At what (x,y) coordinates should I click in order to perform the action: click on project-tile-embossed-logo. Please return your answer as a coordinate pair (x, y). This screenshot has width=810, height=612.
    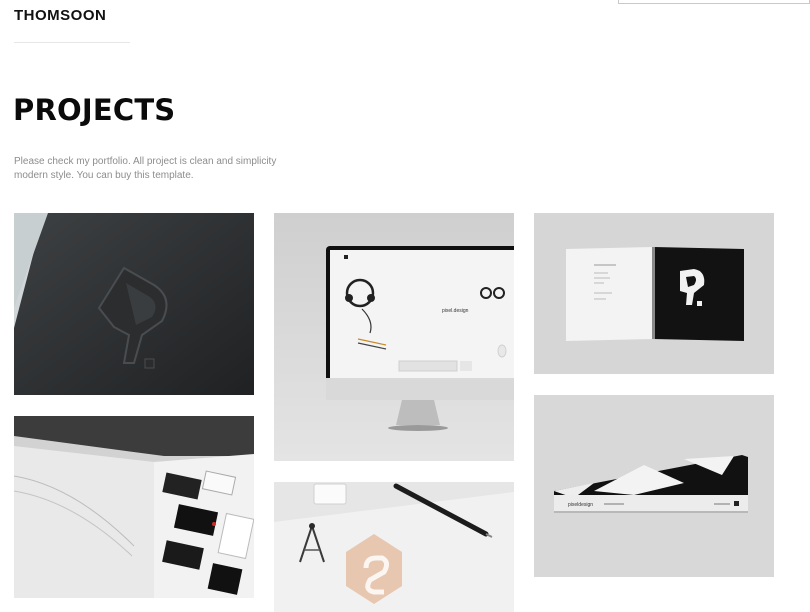
    Looking at the image, I should click on (134, 304).